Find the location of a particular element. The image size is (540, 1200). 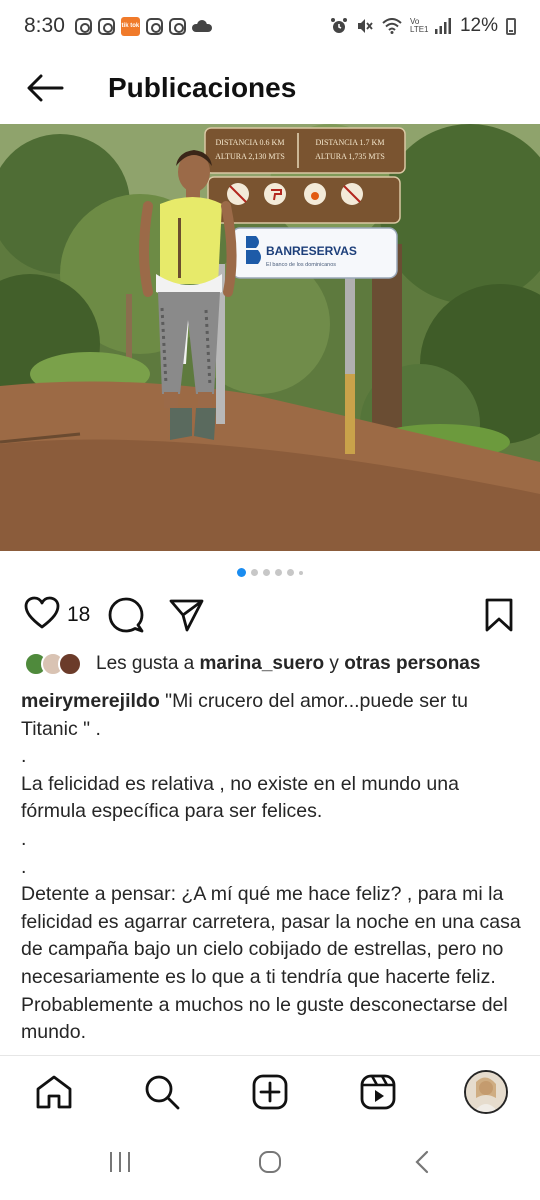

likes-others: otras personas is located at coordinates (412, 664).